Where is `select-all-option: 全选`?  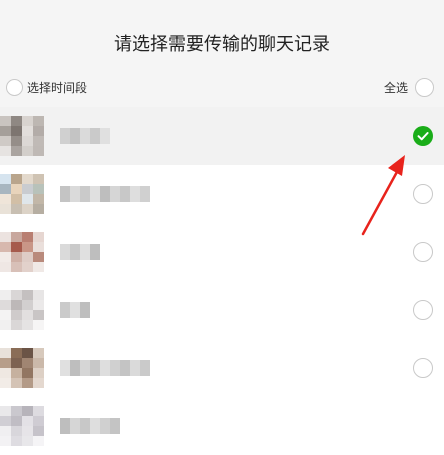 select-all-option: 全选 is located at coordinates (409, 87).